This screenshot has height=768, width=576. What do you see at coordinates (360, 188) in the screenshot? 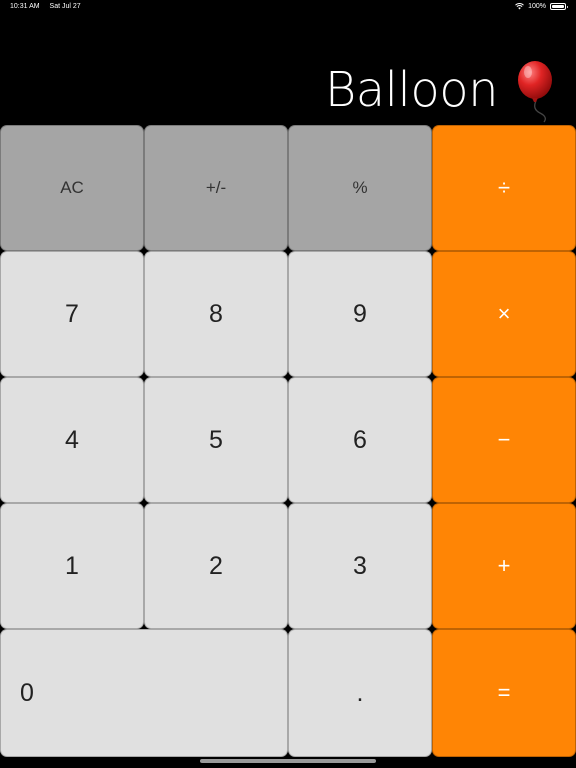
I see `percent-button: %` at bounding box center [360, 188].